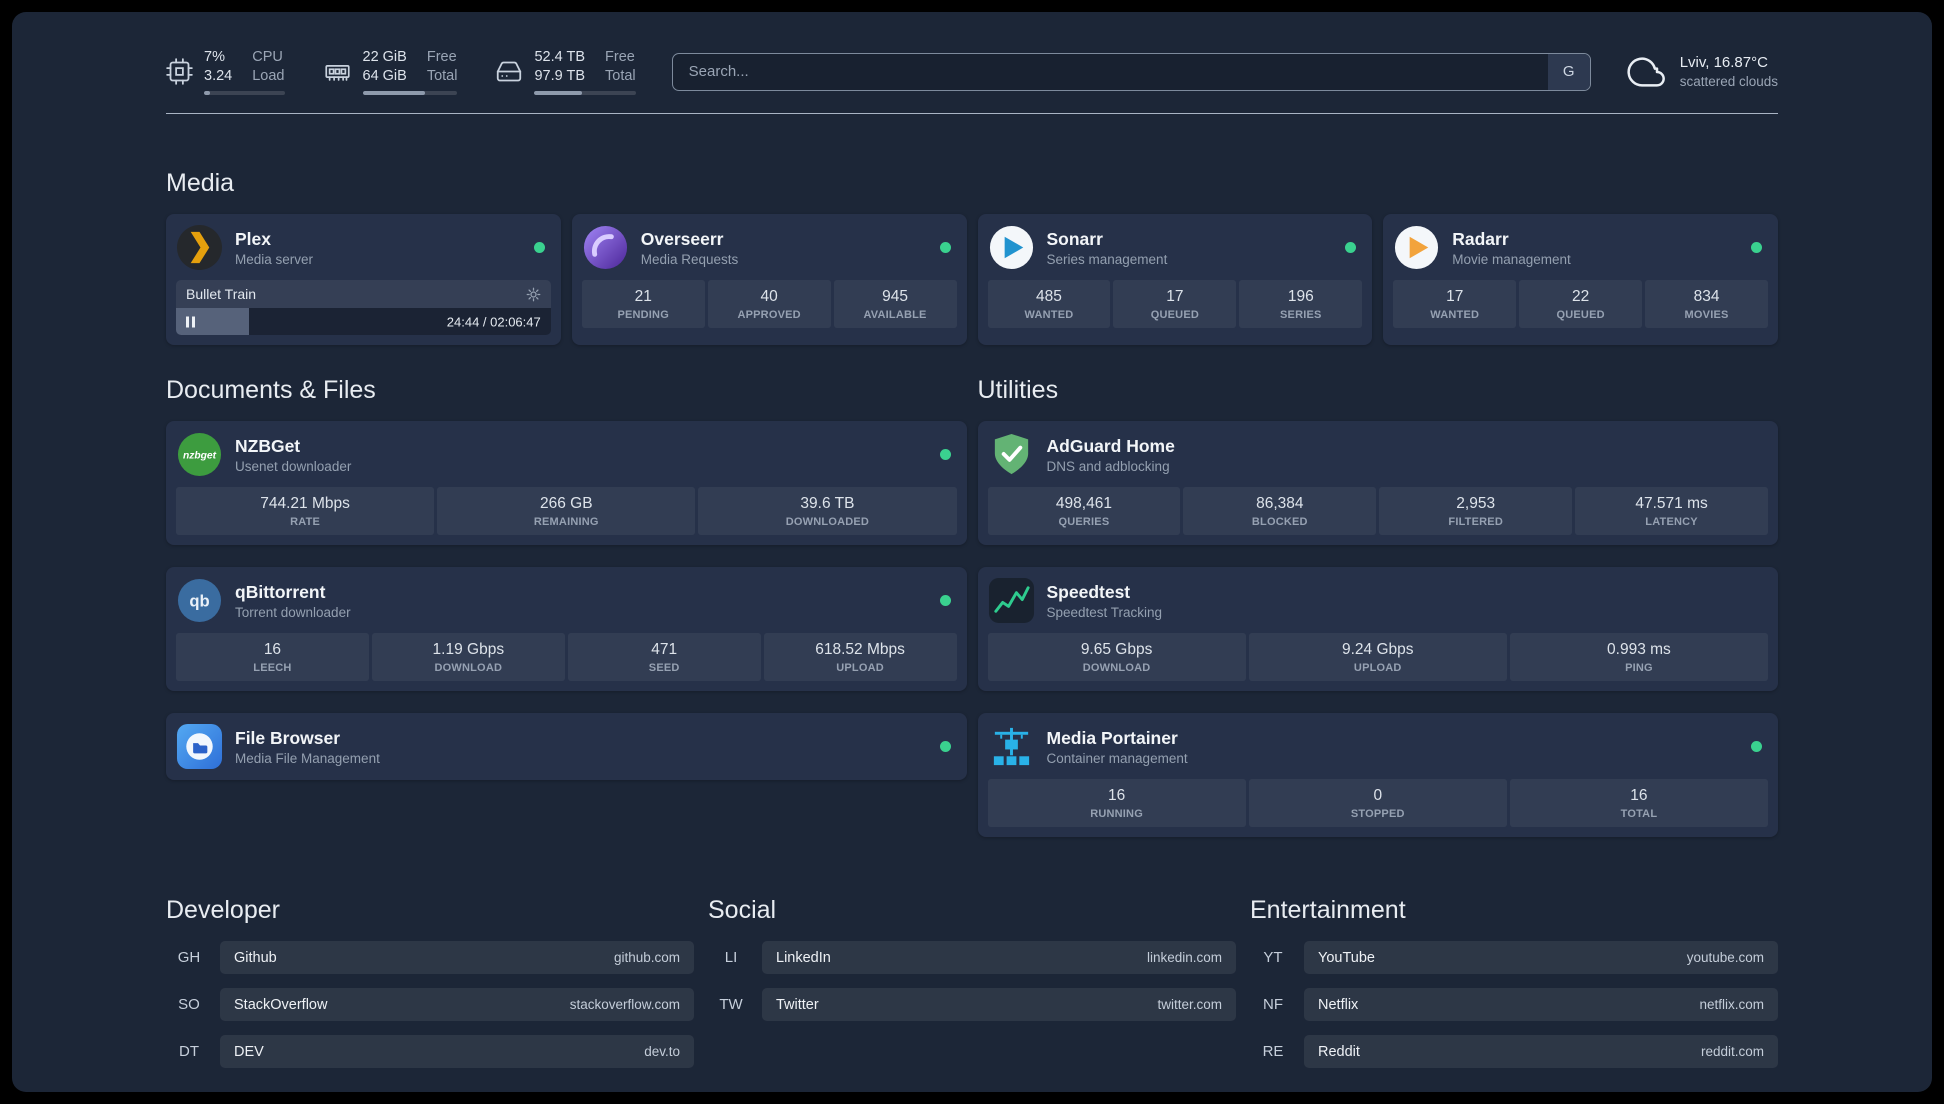 The image size is (1944, 1104). I want to click on stat-block: 618.52 Mbps UPLOAD, so click(860, 657).